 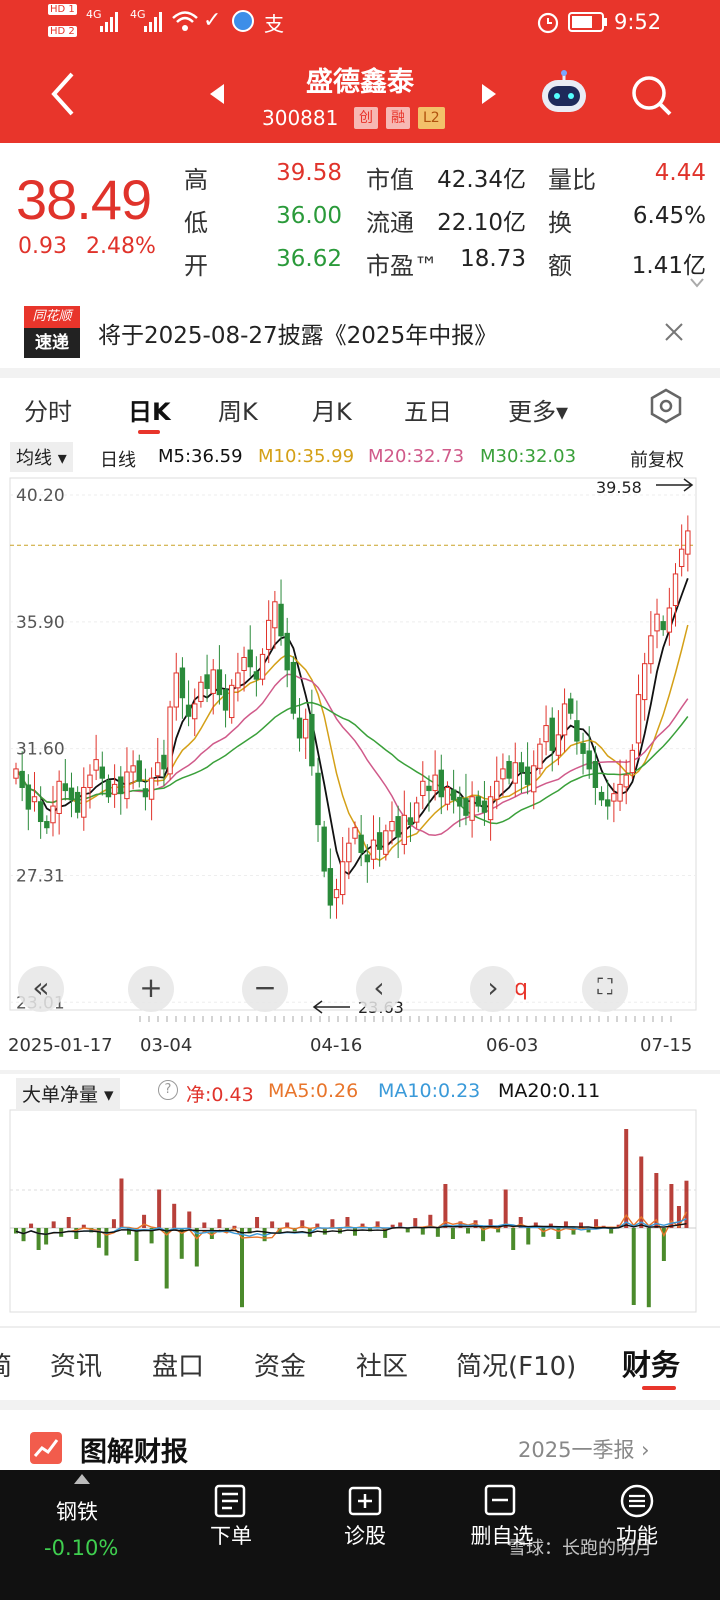 I want to click on expand-up-icon, so click(x=82, y=1479).